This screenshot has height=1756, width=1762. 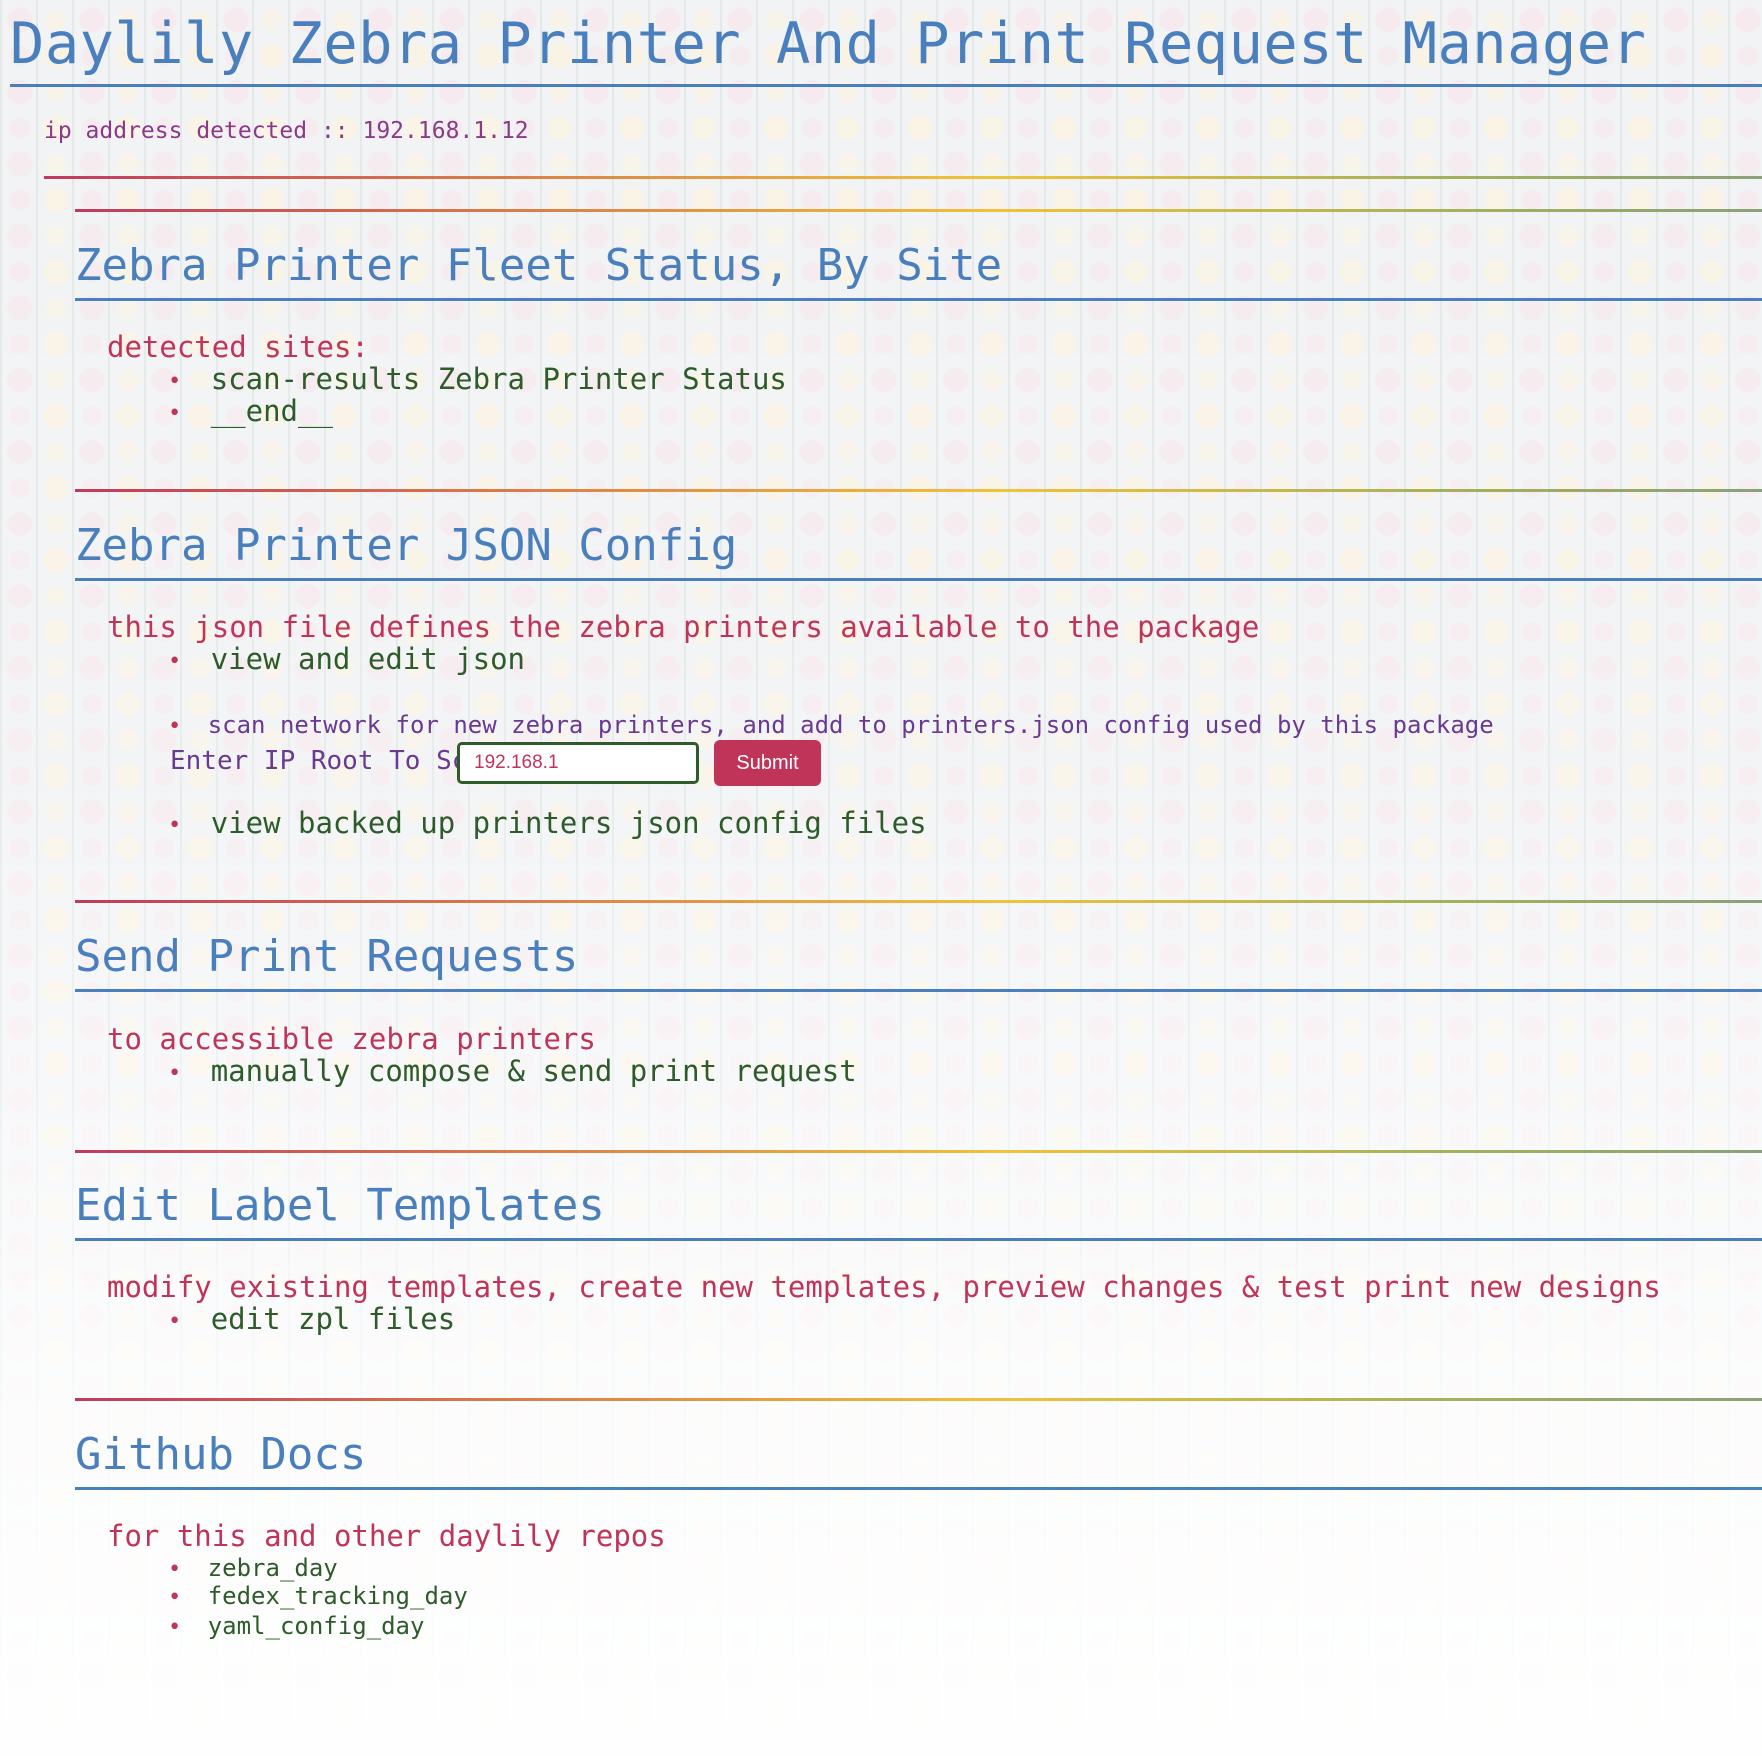 What do you see at coordinates (578, 763) in the screenshot?
I see `ip-root-input` at bounding box center [578, 763].